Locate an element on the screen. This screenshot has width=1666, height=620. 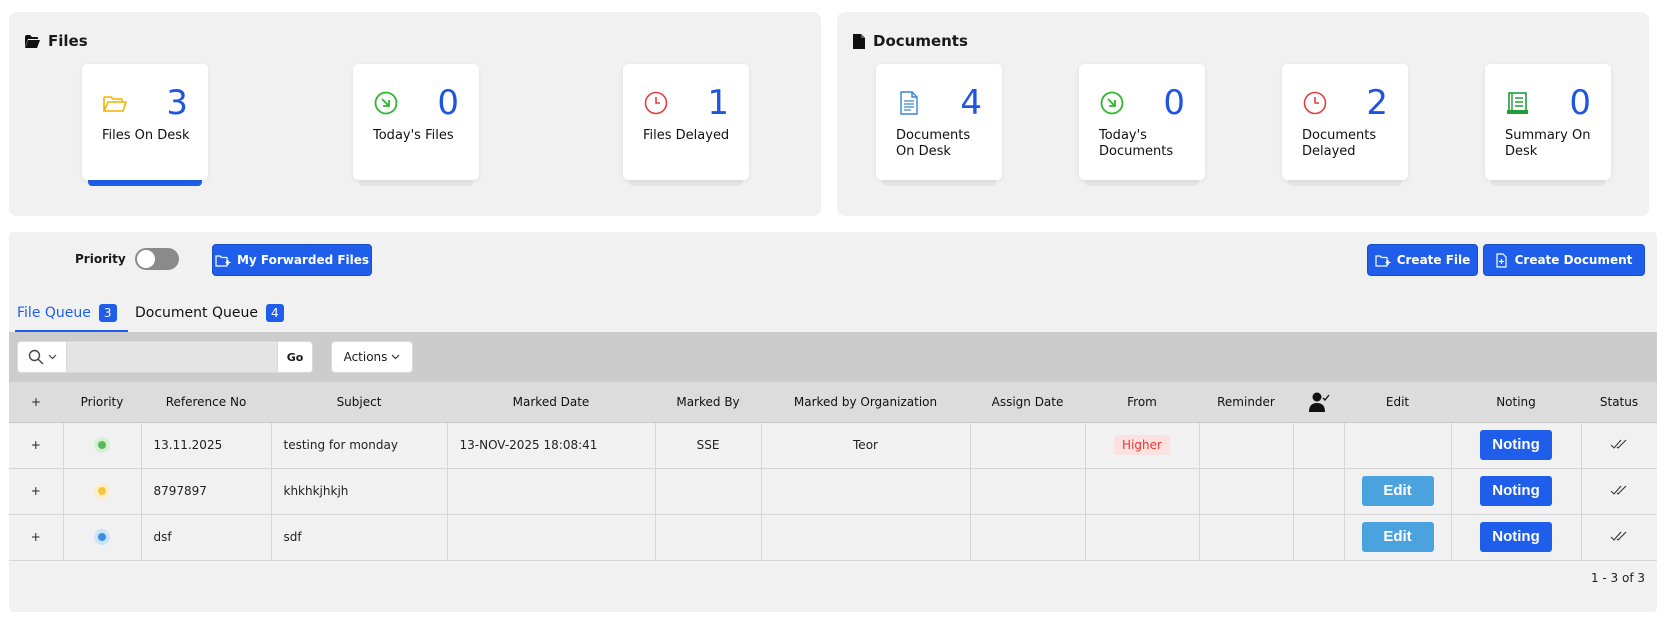
my-forwarded-files-button: My Forwarded Files is located at coordinates (292, 260).